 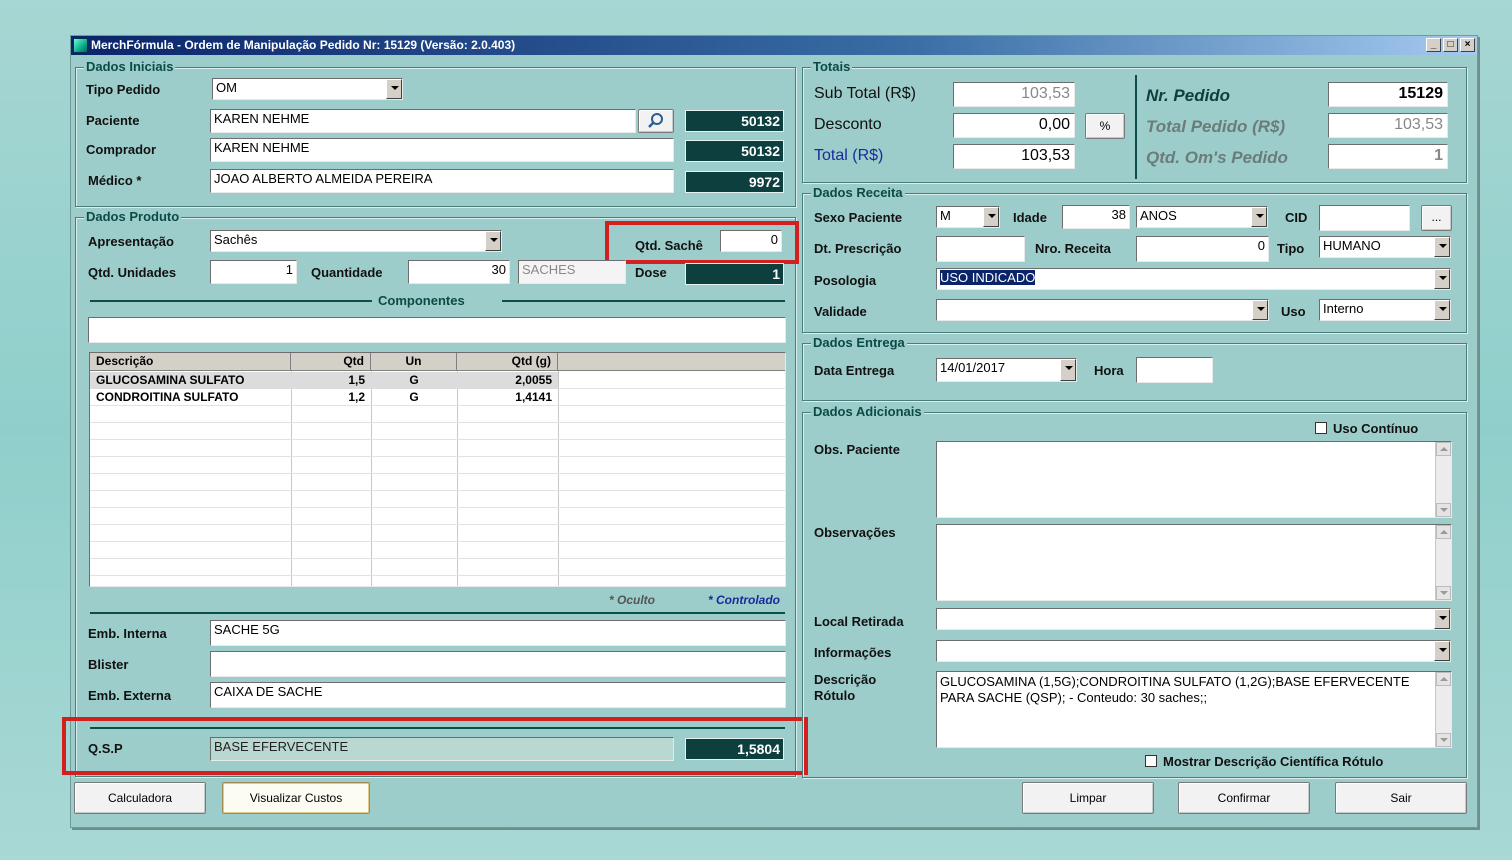 I want to click on dt-prescricao-label: Dt. Prescrição, so click(x=858, y=248).